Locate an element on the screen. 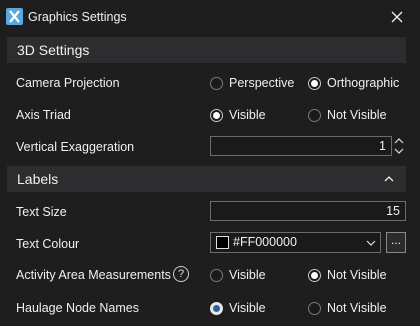 Image resolution: width=420 pixels, height=326 pixels. activity-area-label: Activity Area Measurements is located at coordinates (93, 275).